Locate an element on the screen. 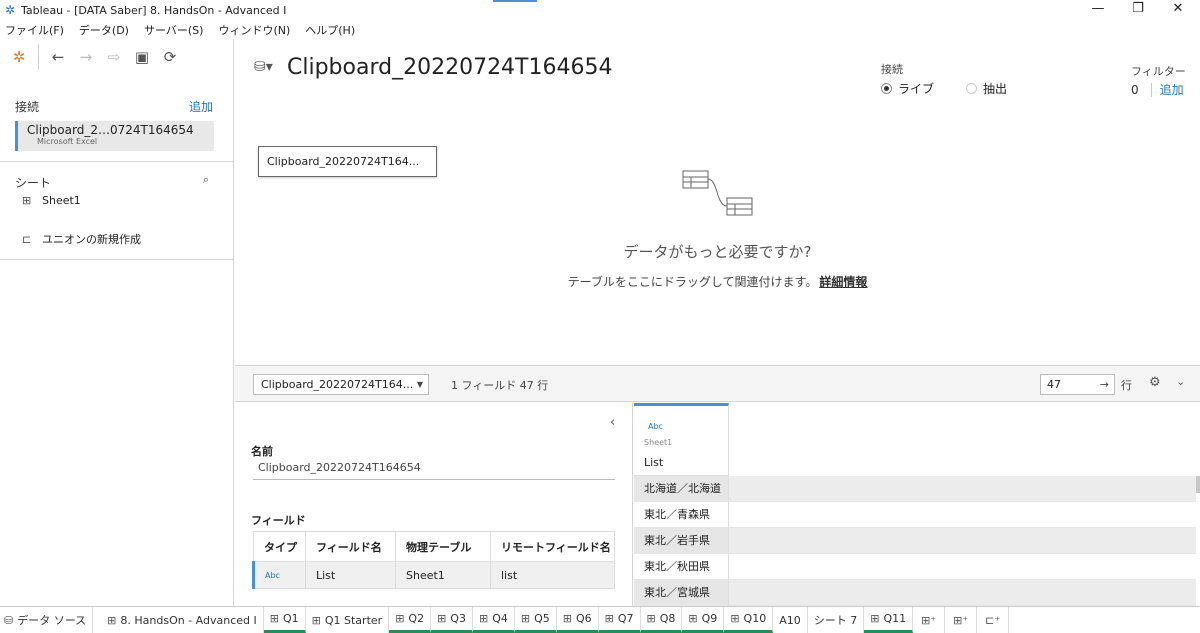 The image size is (1200, 633). menu-file: ファイル(F) is located at coordinates (34, 30).